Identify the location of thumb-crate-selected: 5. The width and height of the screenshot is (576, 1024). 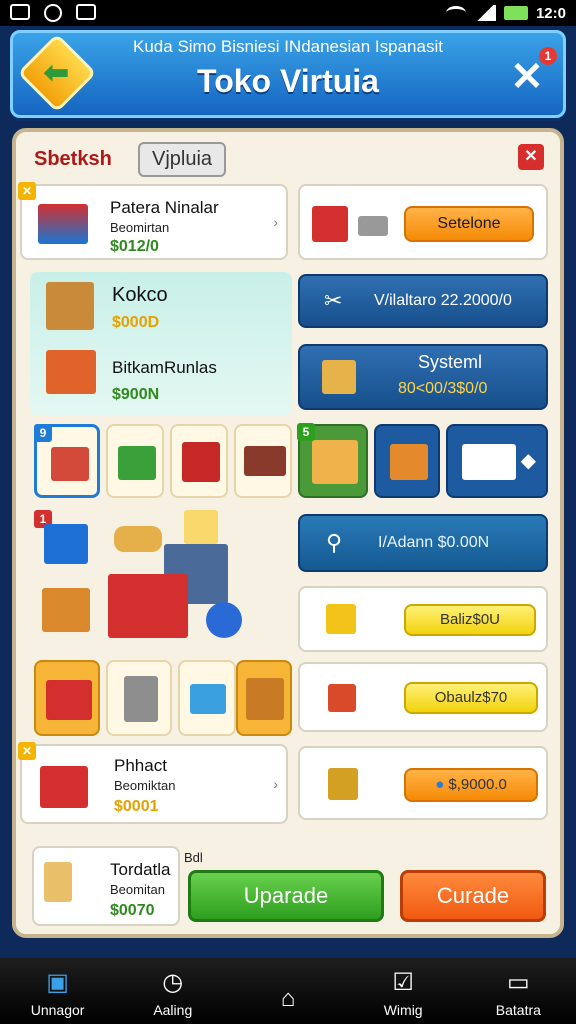
(332, 460).